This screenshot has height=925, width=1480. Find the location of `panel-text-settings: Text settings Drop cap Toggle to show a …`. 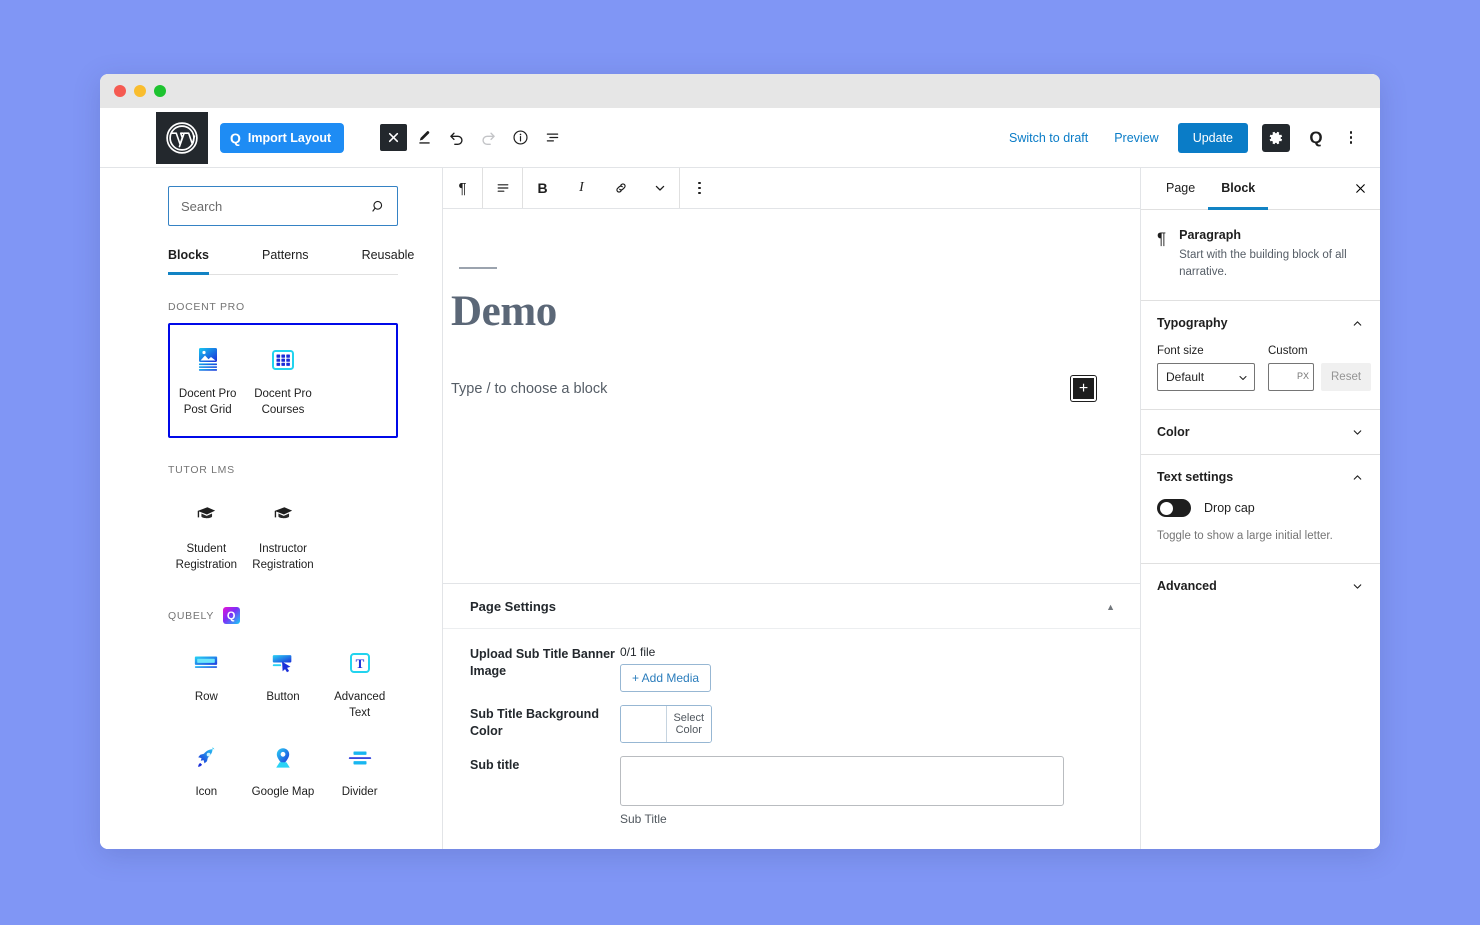

panel-text-settings: Text settings Drop cap Toggle to show a … is located at coordinates (1260, 510).